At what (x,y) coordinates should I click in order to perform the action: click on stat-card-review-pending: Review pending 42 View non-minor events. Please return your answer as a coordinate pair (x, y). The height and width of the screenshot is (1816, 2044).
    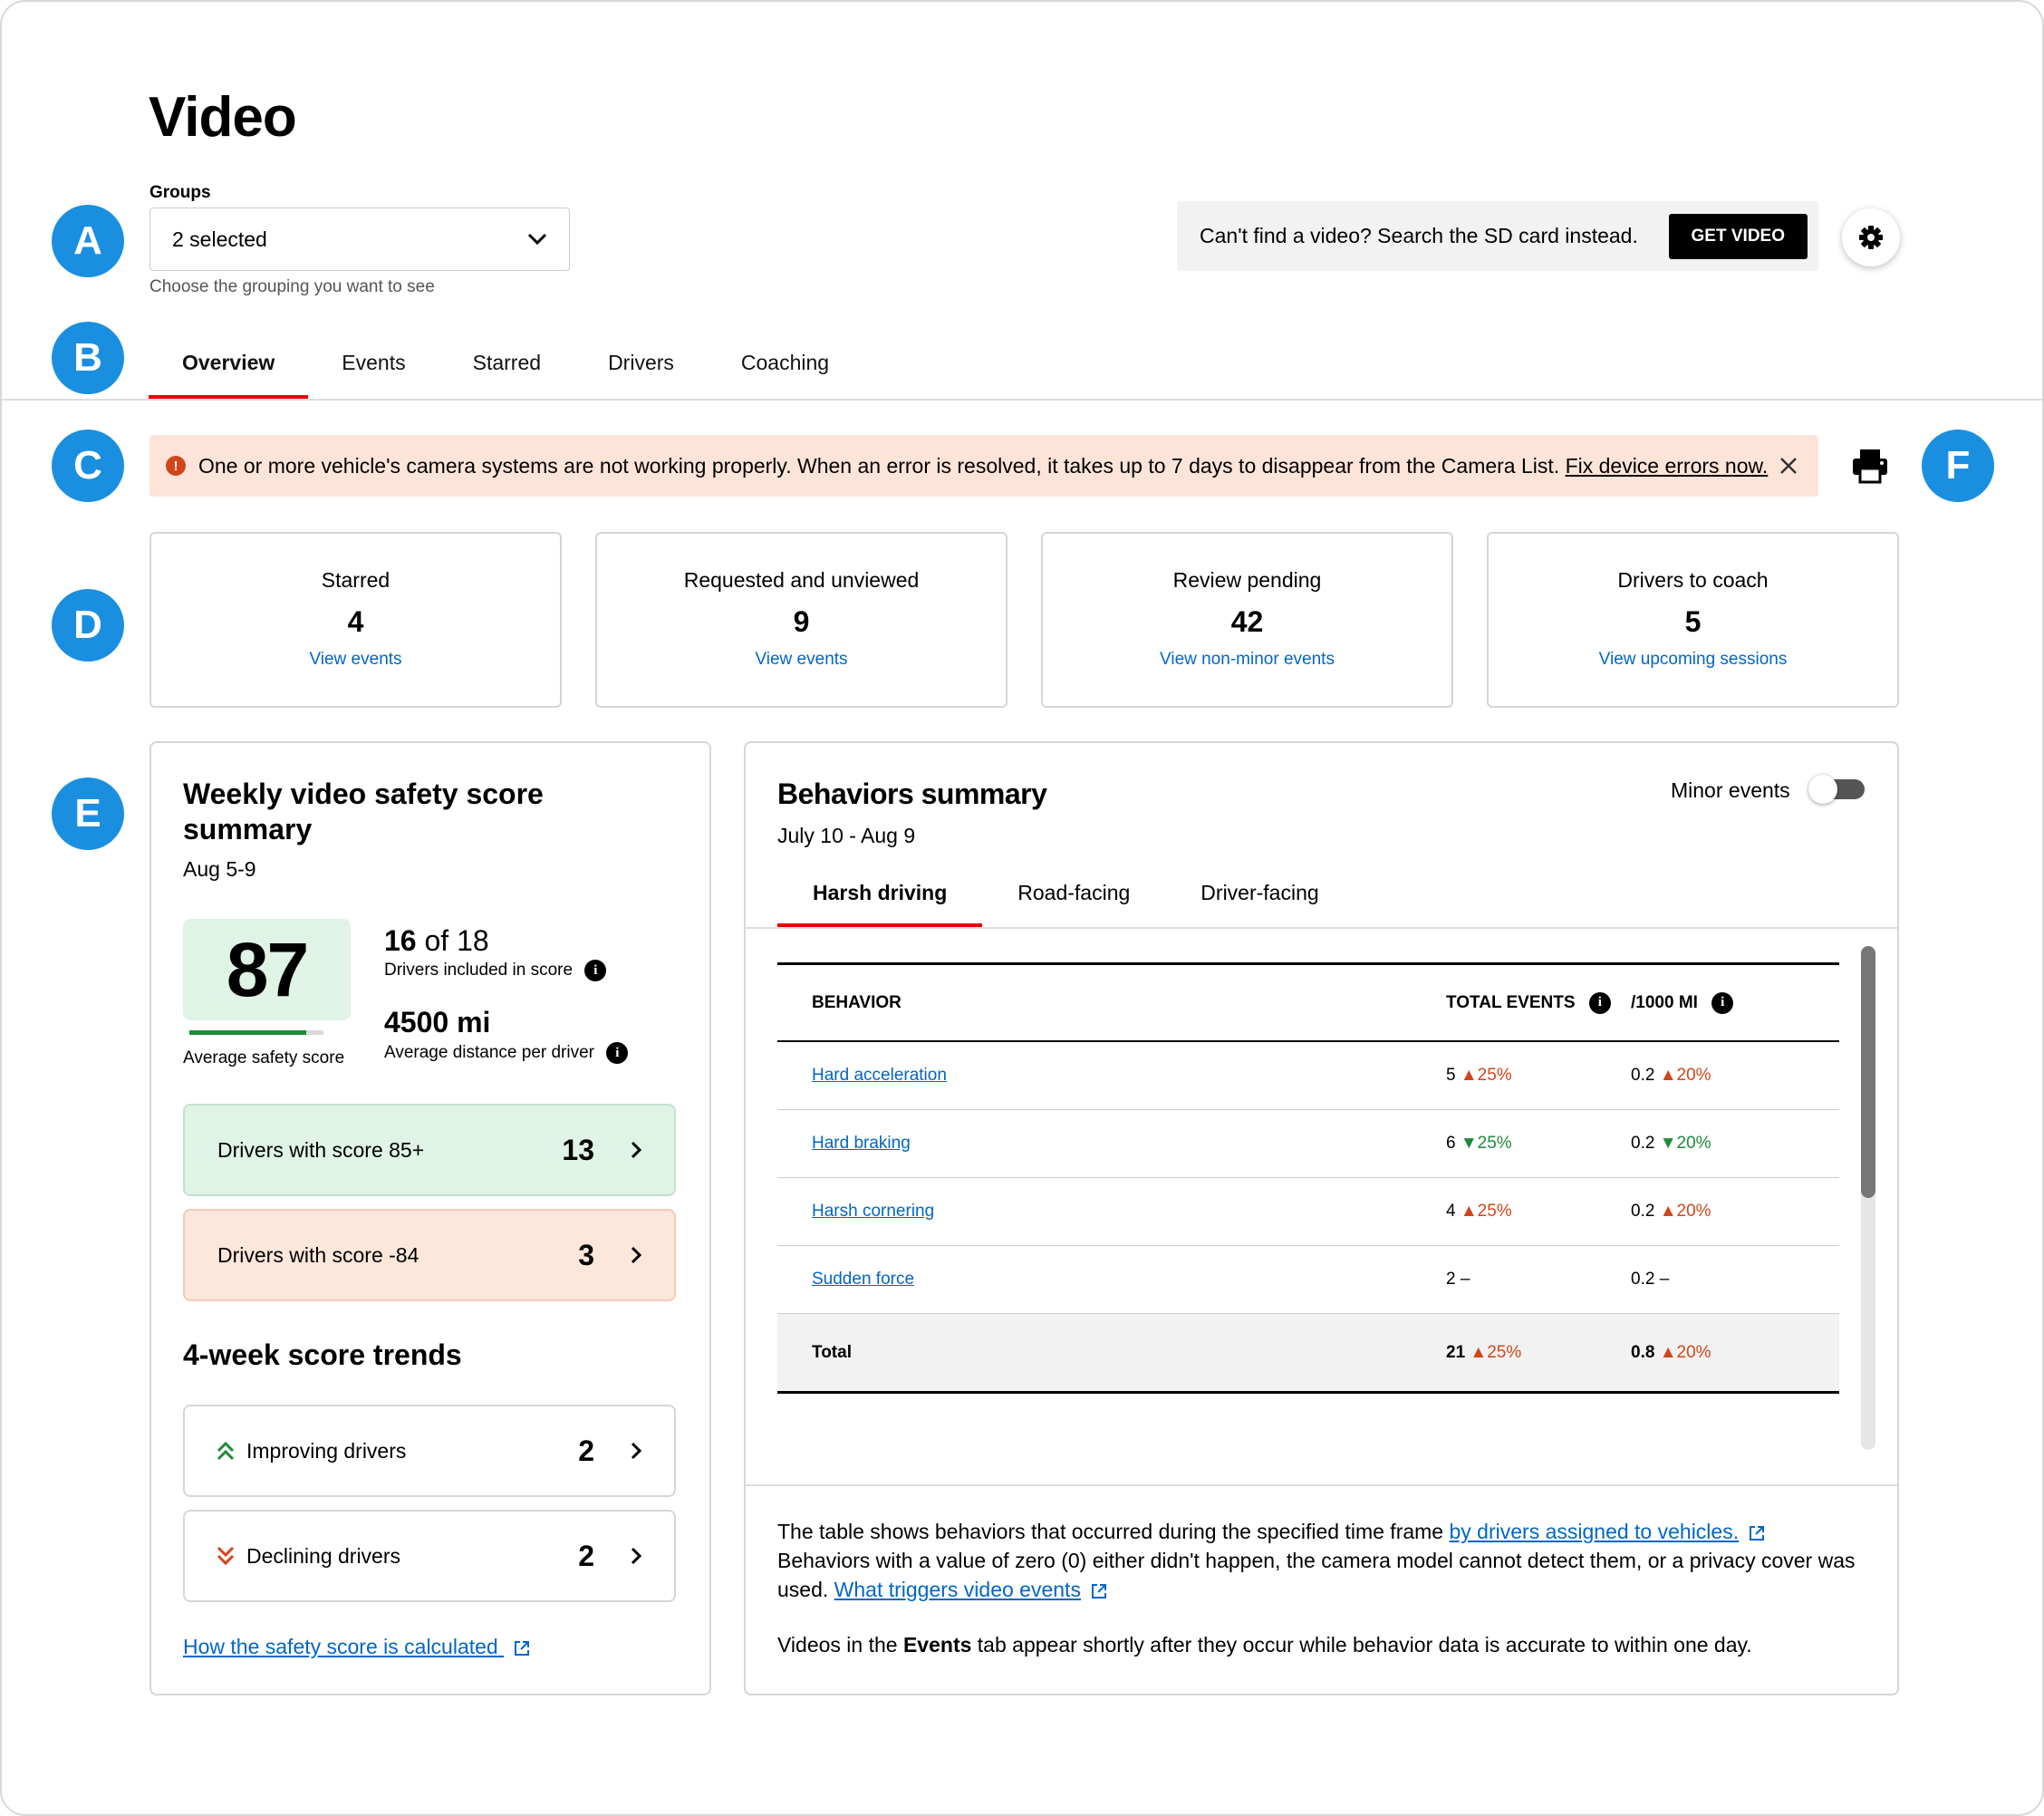
    Looking at the image, I should click on (1247, 620).